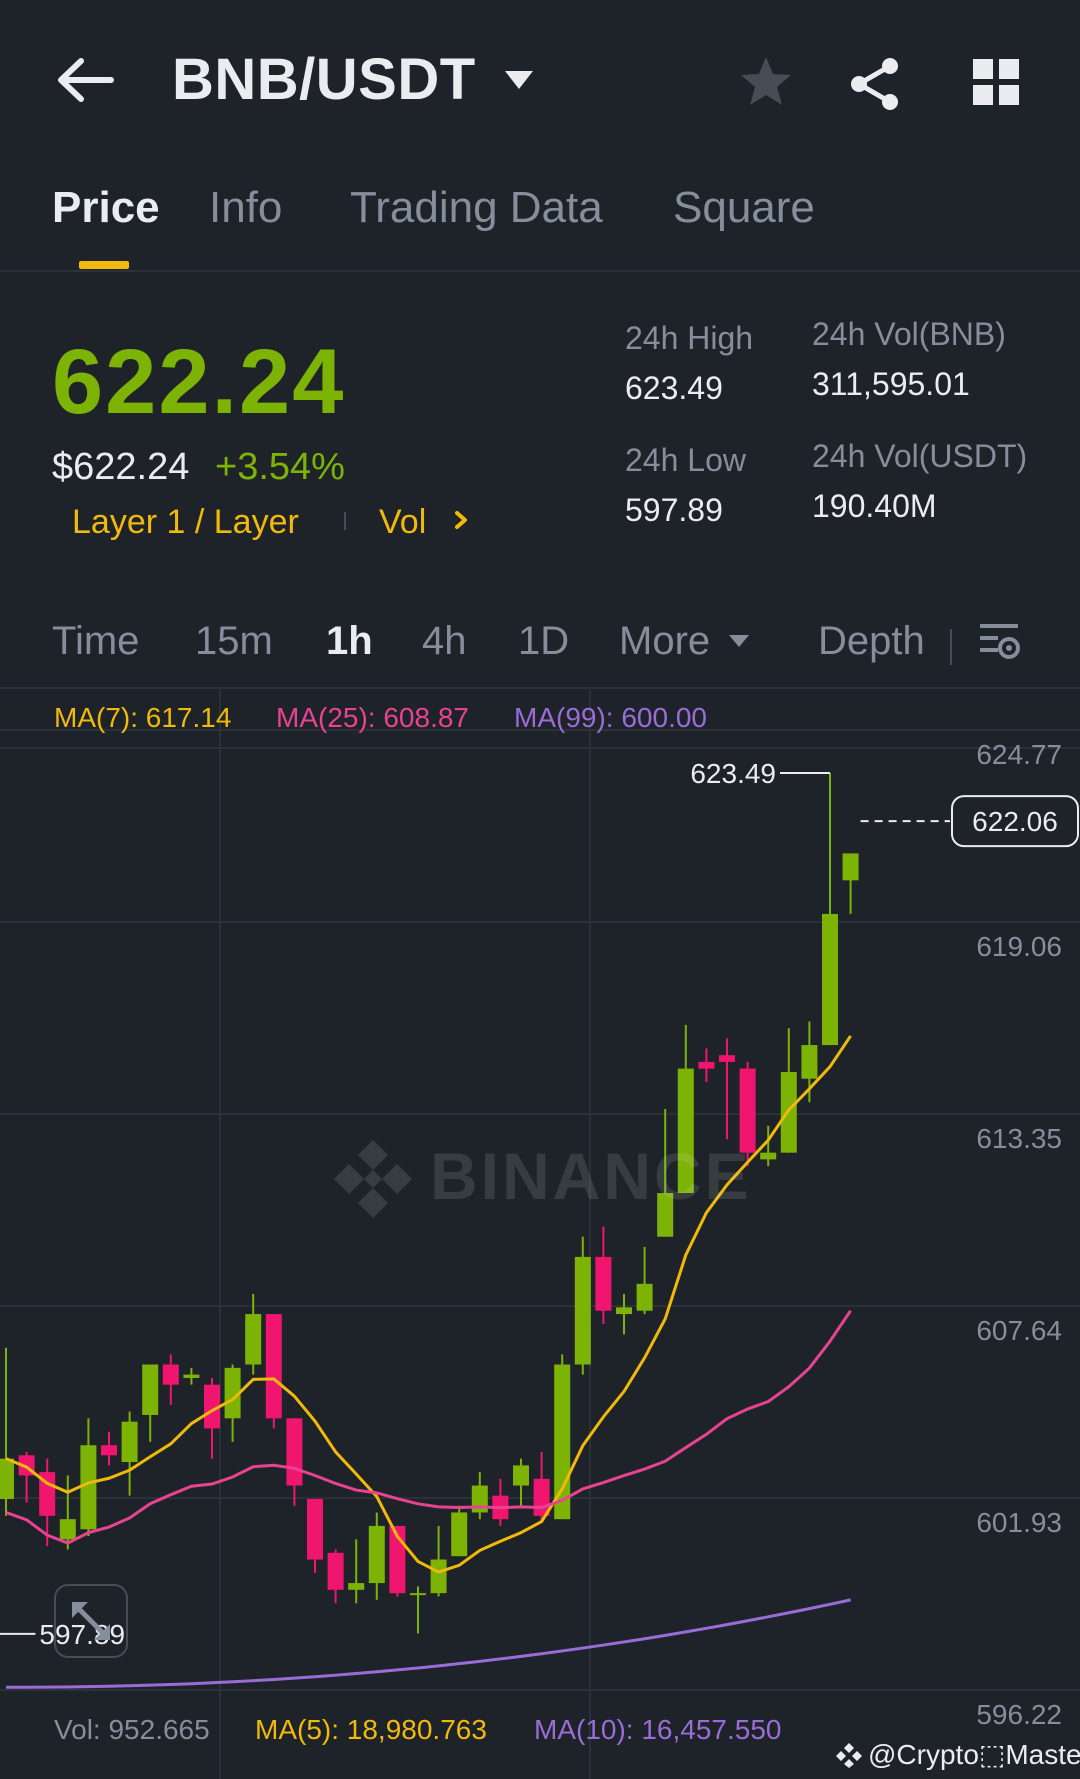 Image resolution: width=1080 pixels, height=1779 pixels. What do you see at coordinates (324, 79) in the screenshot?
I see `pair-title: BNB/USDT` at bounding box center [324, 79].